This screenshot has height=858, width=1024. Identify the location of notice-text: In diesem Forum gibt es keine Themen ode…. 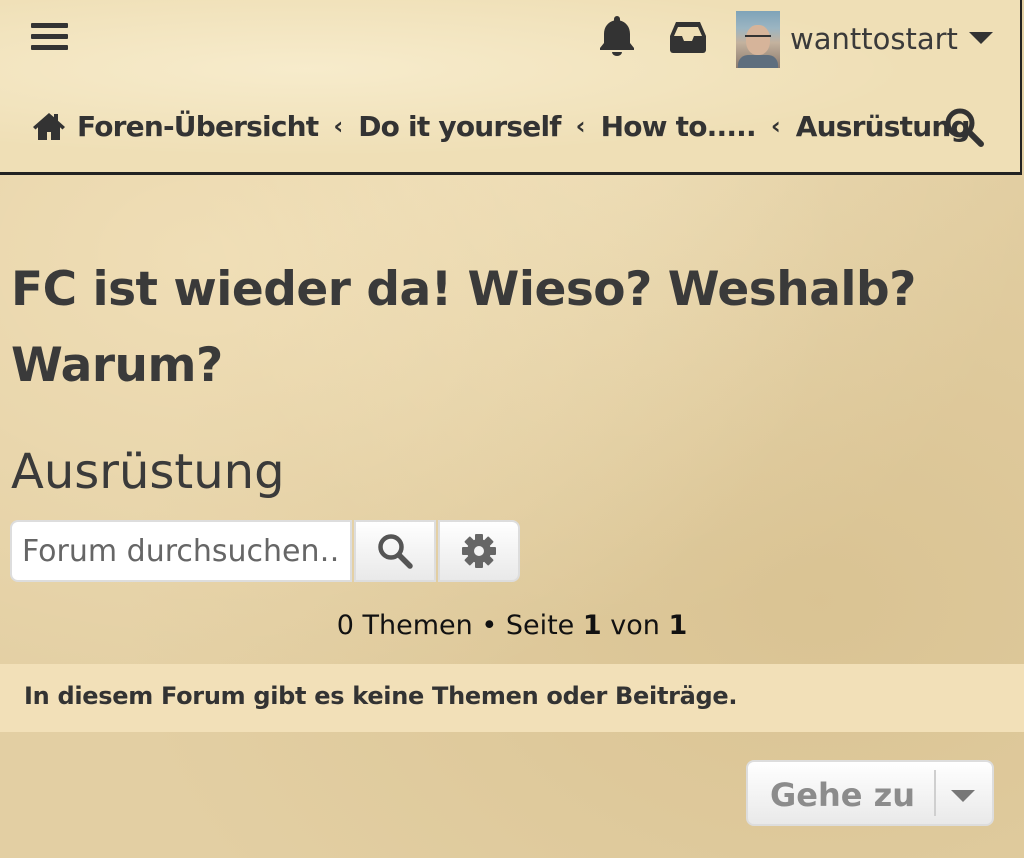
(381, 696).